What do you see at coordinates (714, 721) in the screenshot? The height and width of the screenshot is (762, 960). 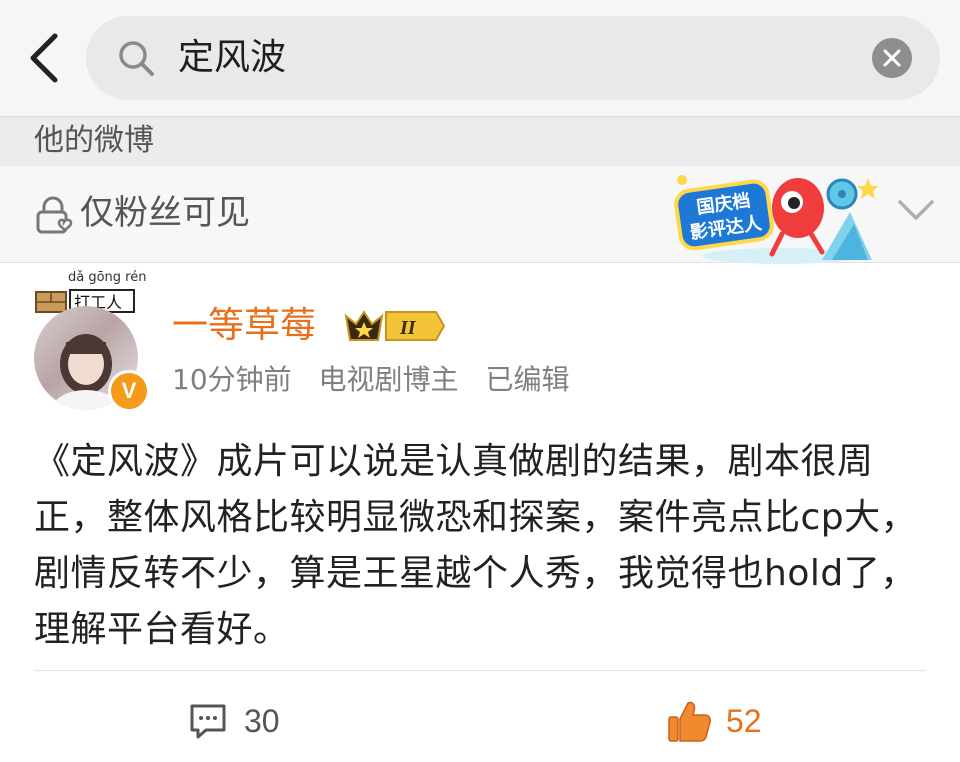 I see `like-button: 52` at bounding box center [714, 721].